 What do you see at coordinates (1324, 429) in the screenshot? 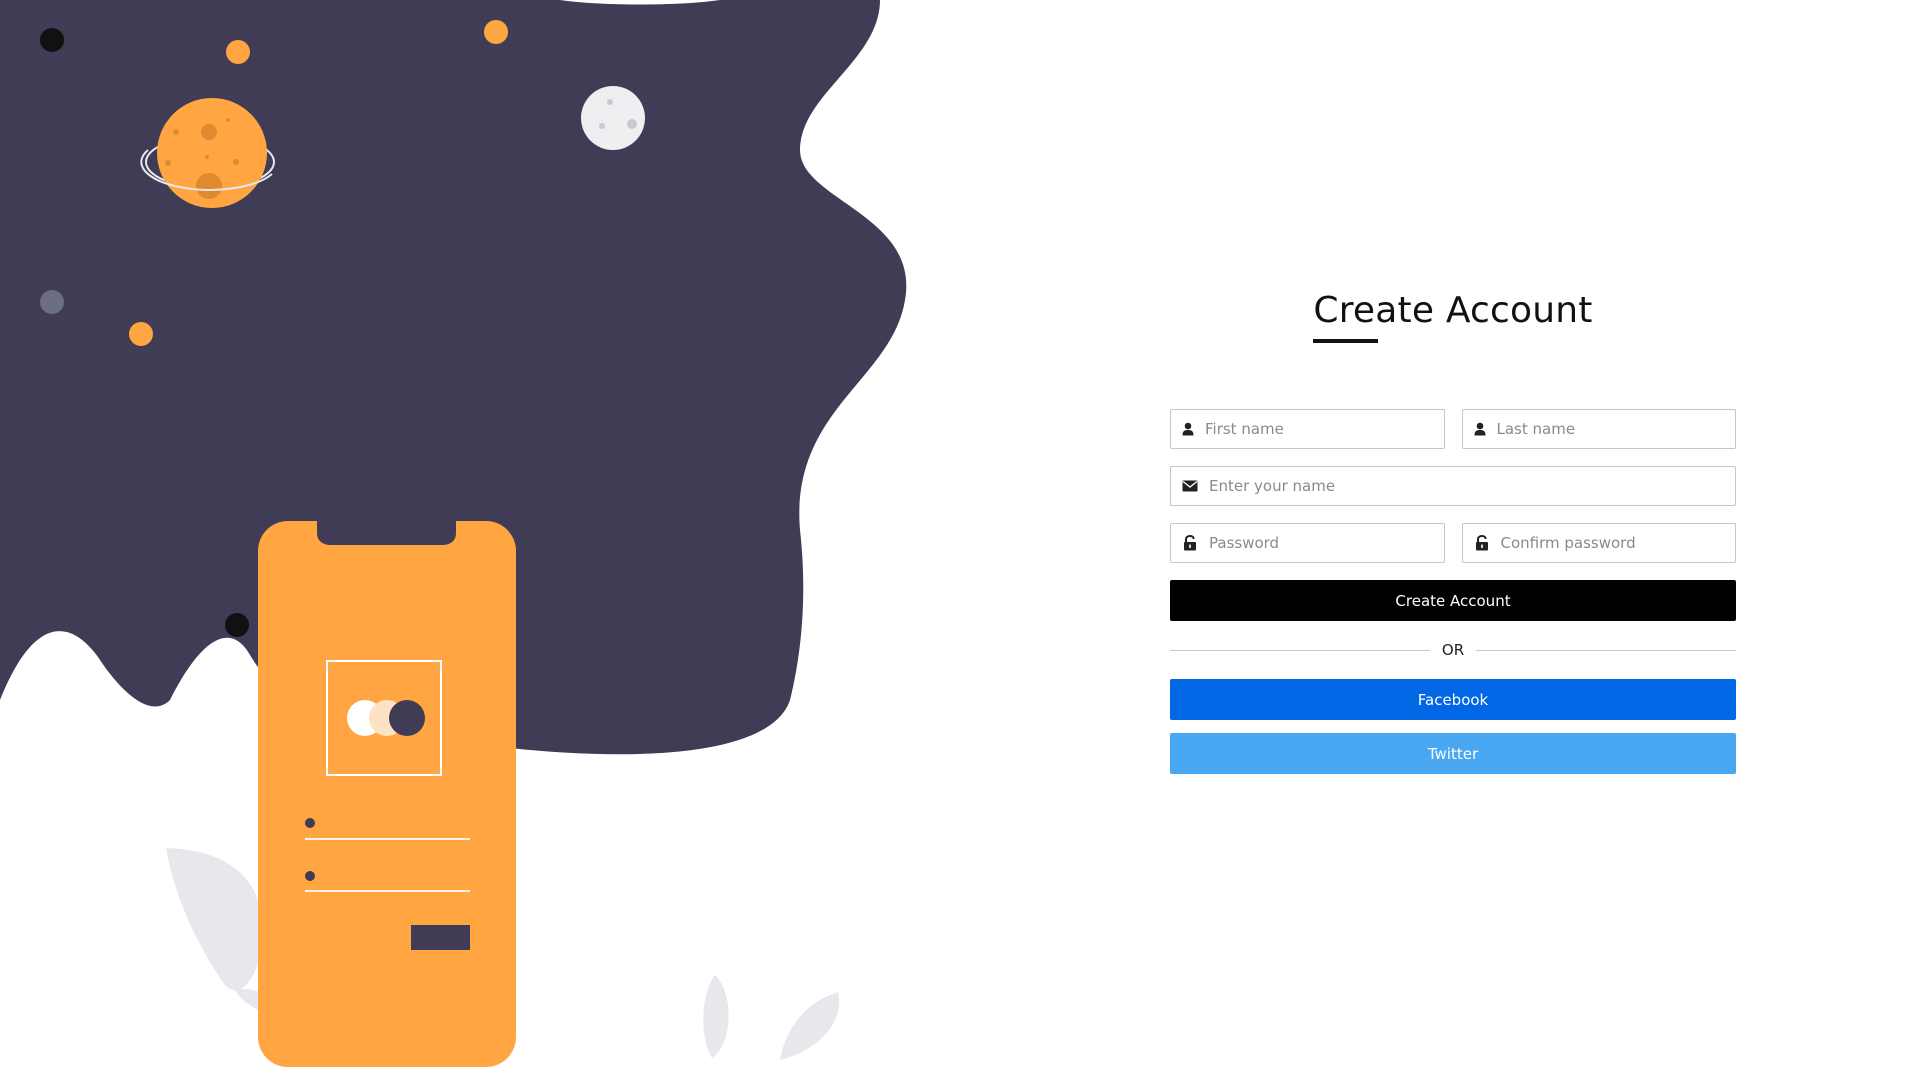
I see `first-name-input` at bounding box center [1324, 429].